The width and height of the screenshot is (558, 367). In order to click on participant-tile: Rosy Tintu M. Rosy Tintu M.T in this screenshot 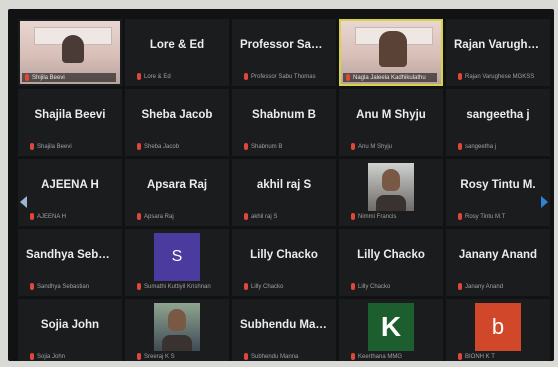, I will do `click(498, 192)`.